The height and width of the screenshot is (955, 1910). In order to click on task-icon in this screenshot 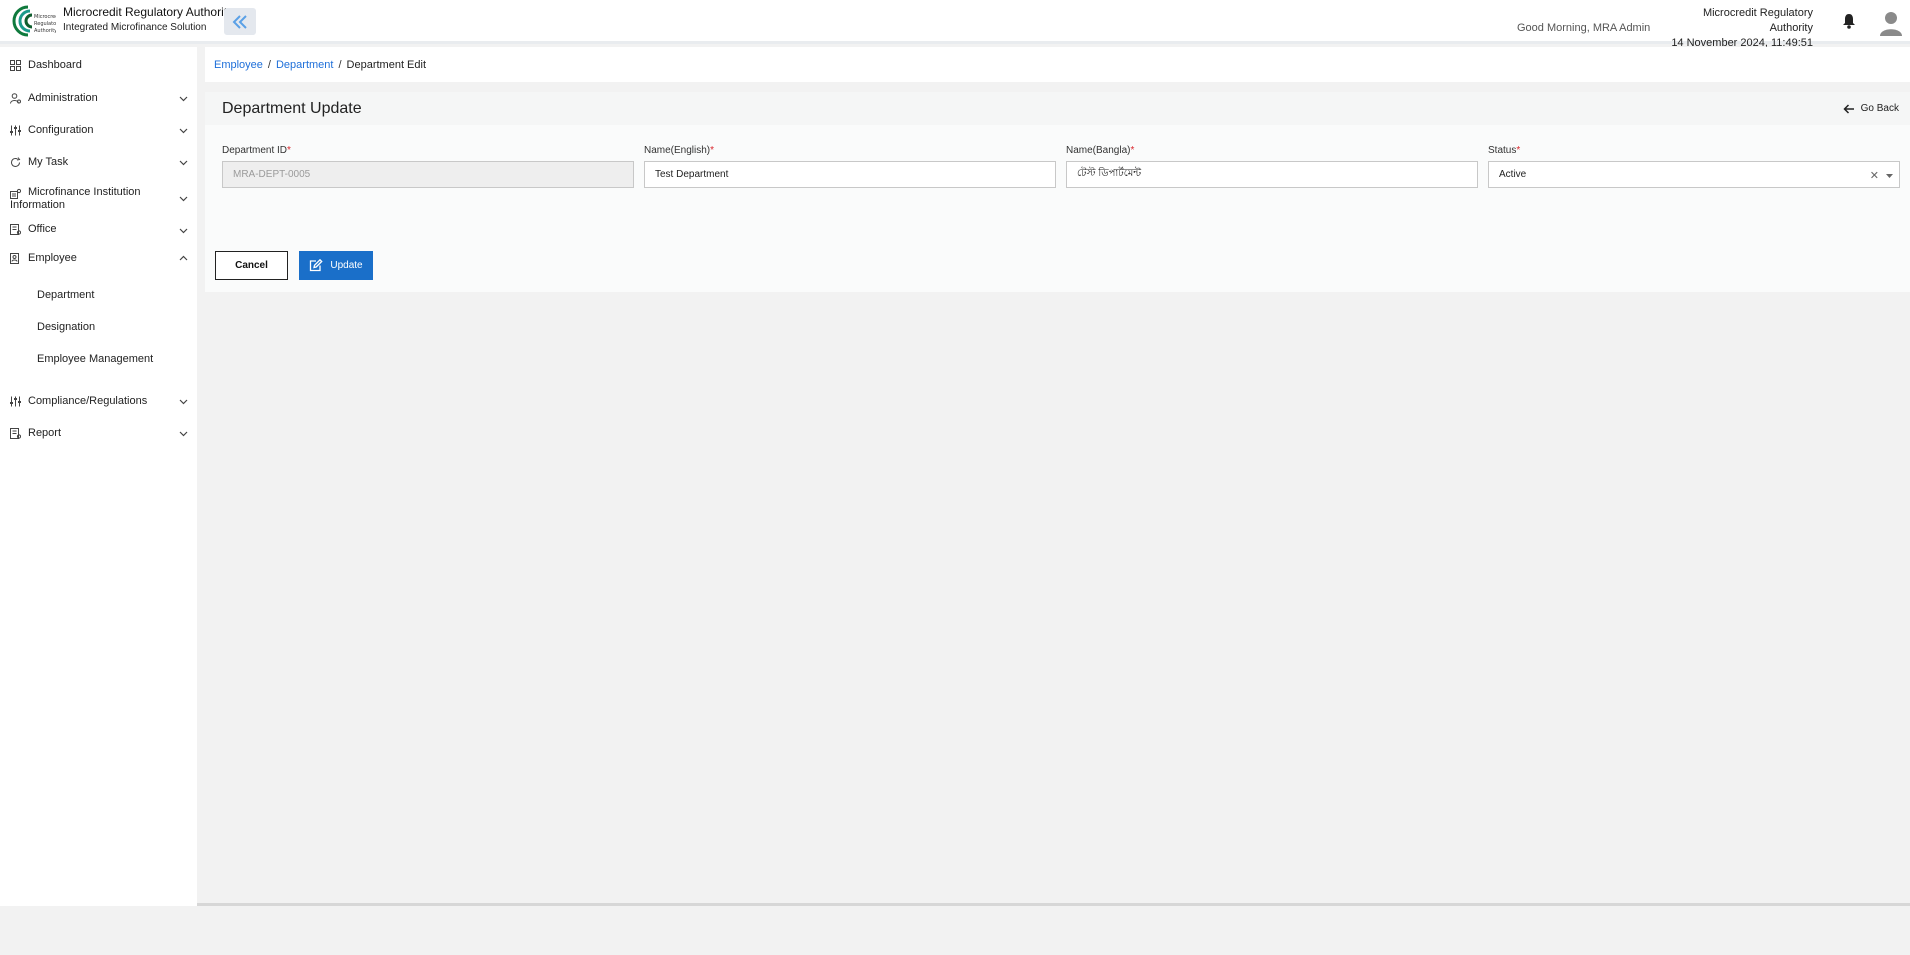, I will do `click(16, 162)`.